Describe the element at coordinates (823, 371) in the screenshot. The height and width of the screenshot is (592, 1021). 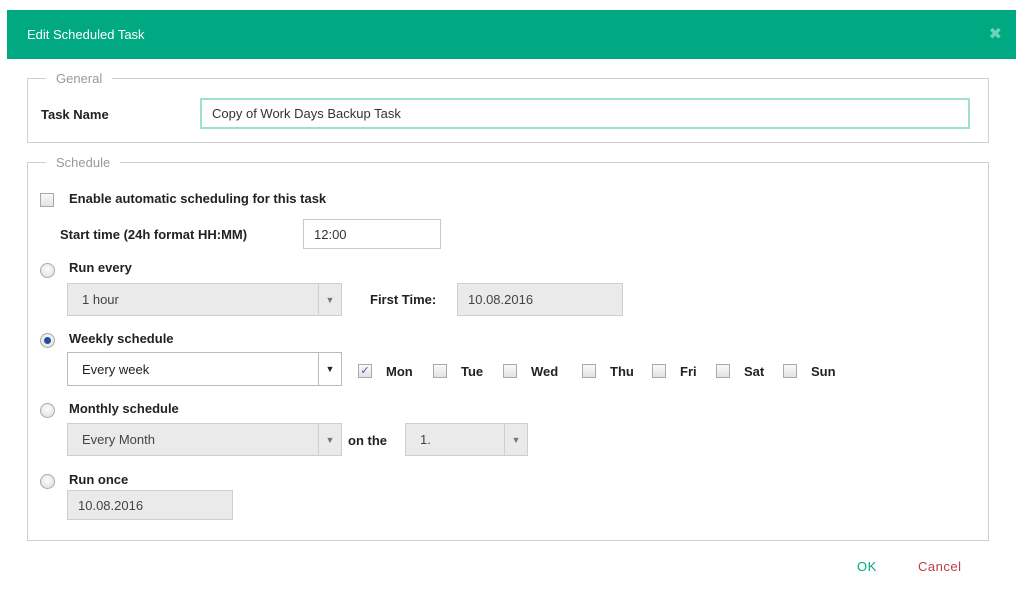
I see `day-label-sun: Sun` at that location.